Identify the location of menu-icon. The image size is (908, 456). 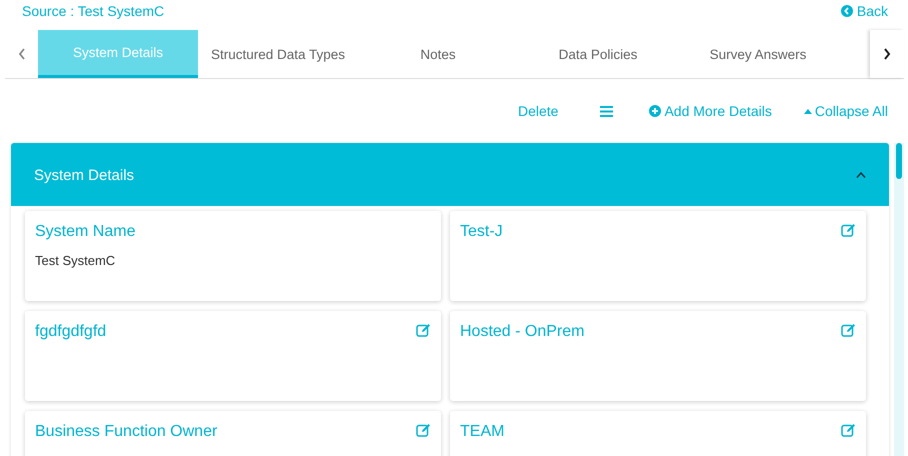
(607, 111).